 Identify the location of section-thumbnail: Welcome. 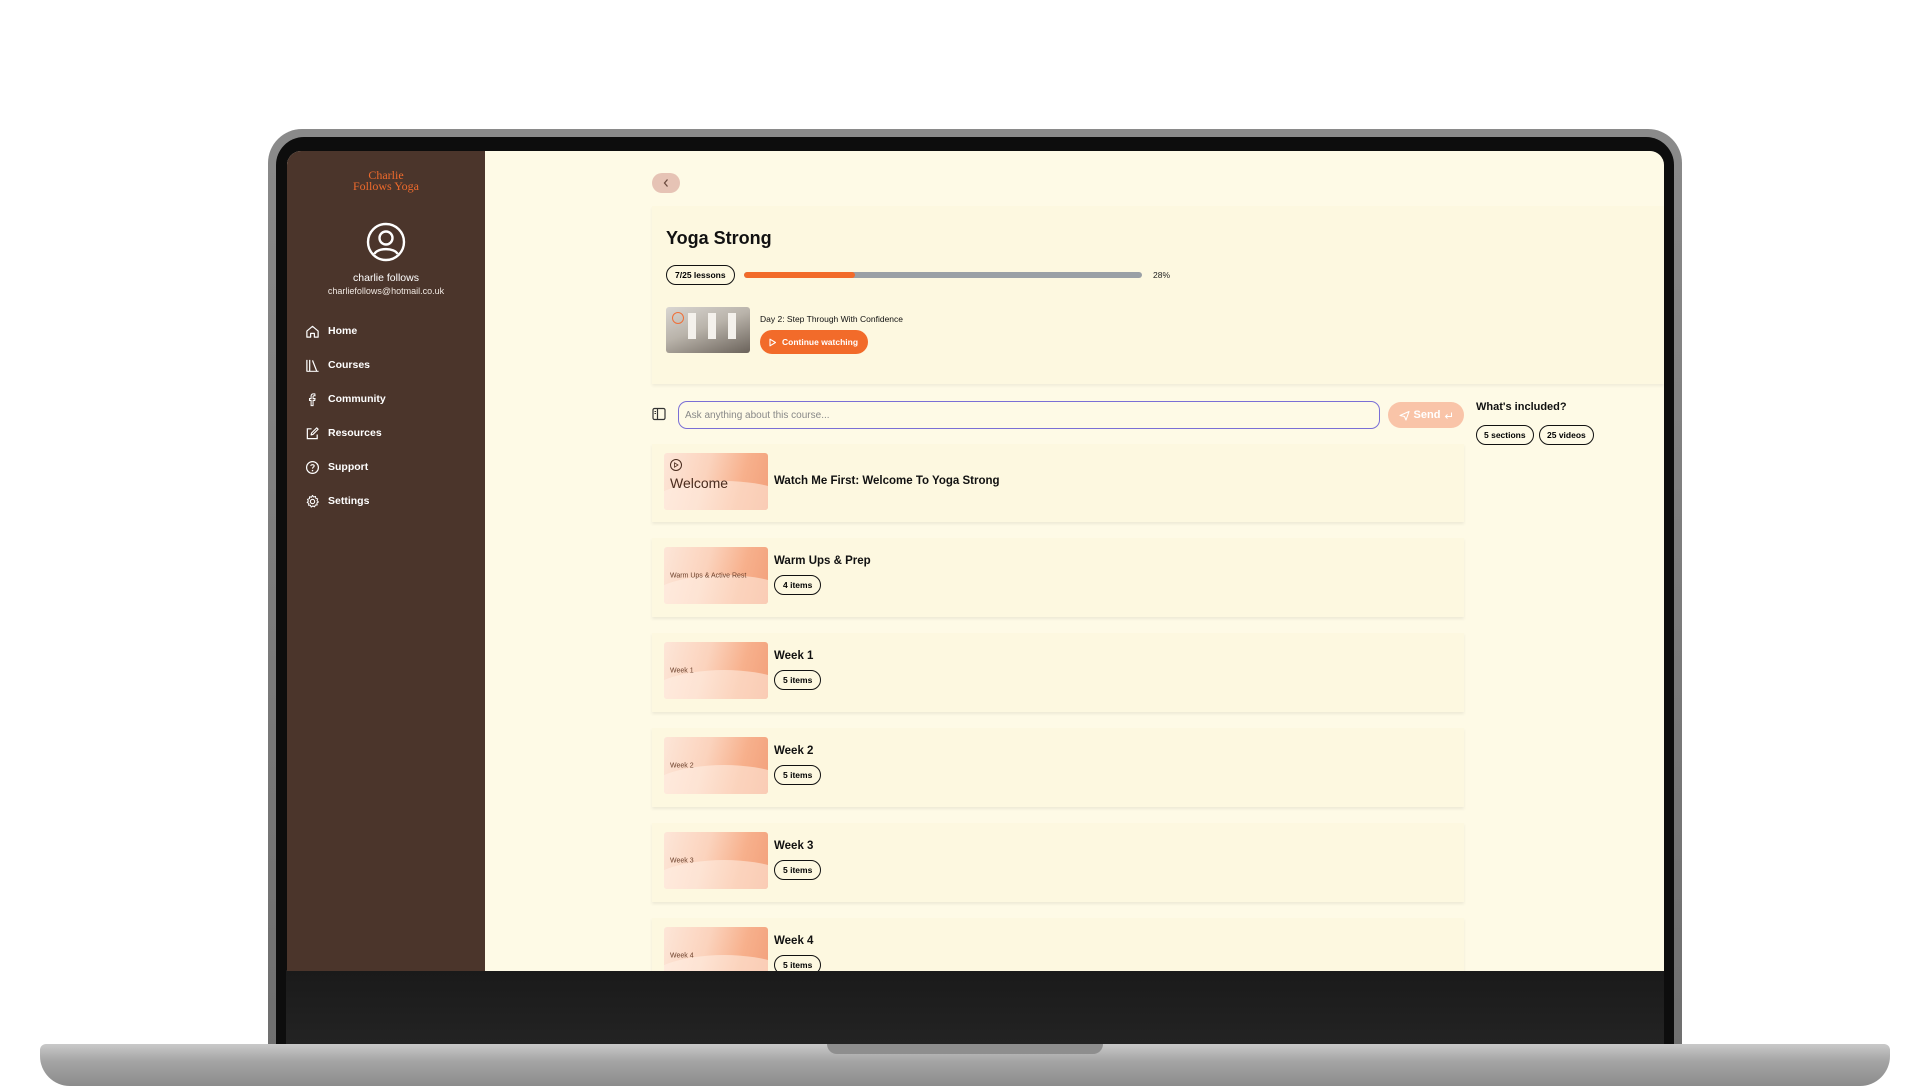
(716, 481).